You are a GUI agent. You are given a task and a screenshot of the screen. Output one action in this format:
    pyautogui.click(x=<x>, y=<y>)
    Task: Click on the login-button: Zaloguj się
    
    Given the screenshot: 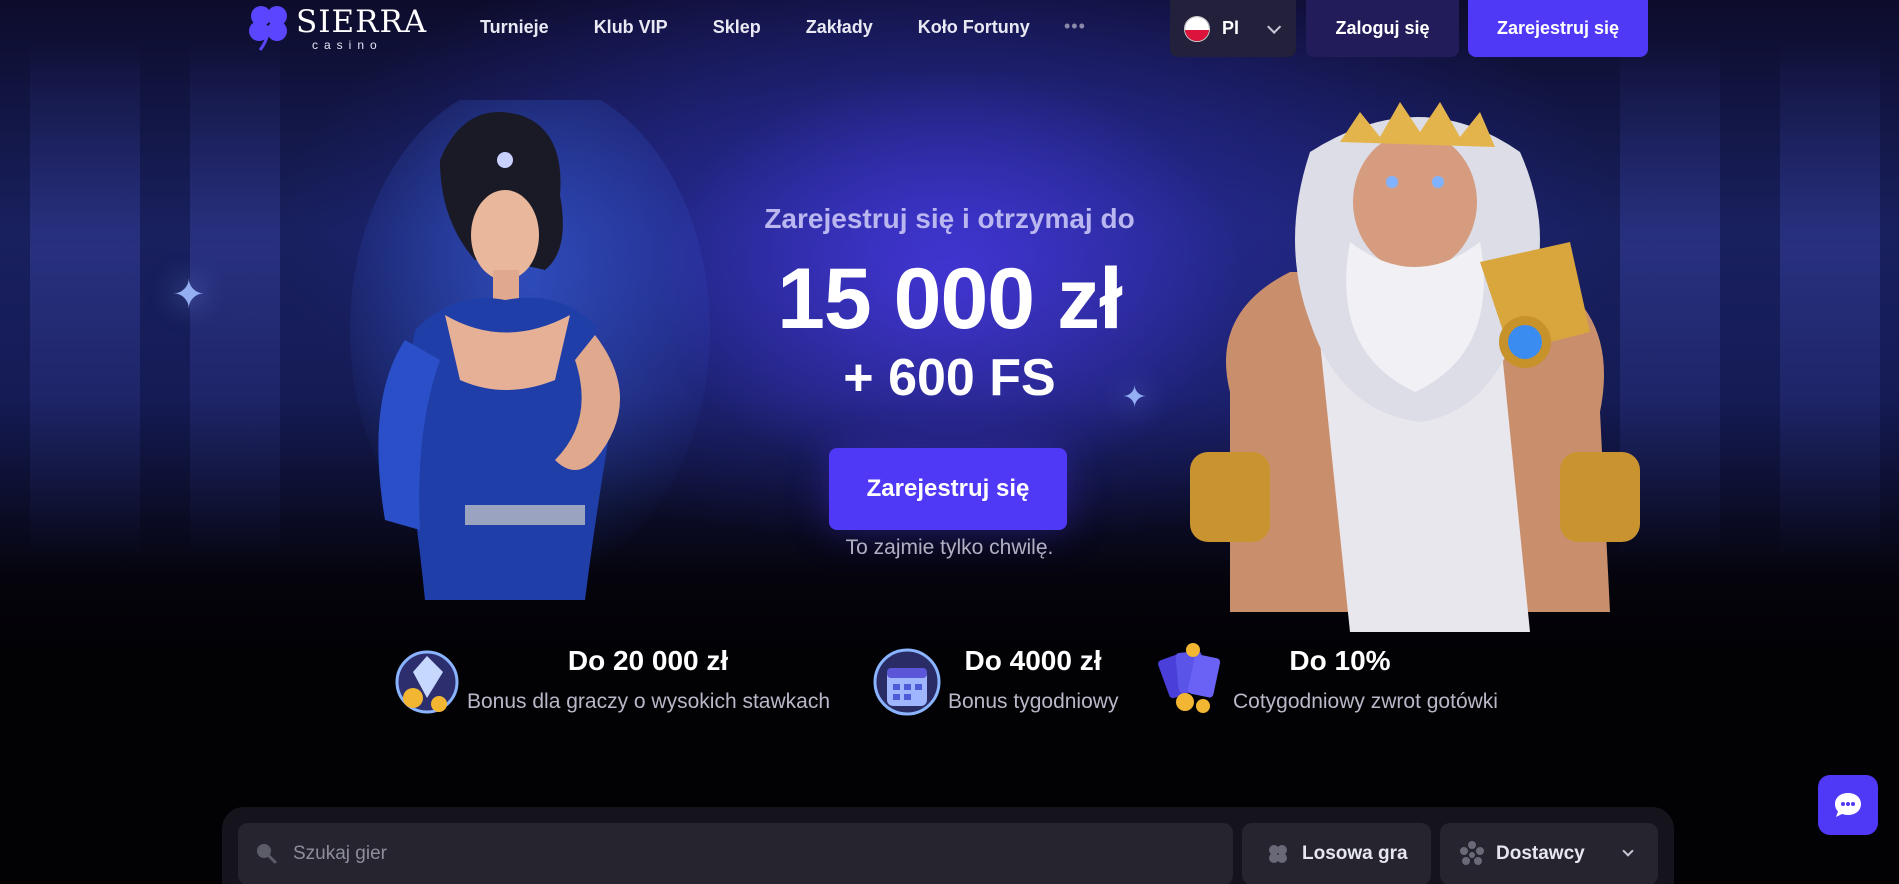 What is the action you would take?
    pyautogui.click(x=1382, y=28)
    